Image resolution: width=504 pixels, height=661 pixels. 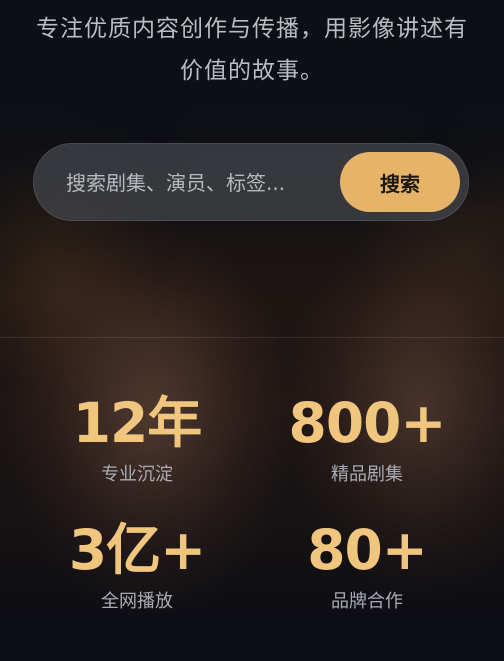 What do you see at coordinates (137, 423) in the screenshot?
I see `stat-value: 12年` at bounding box center [137, 423].